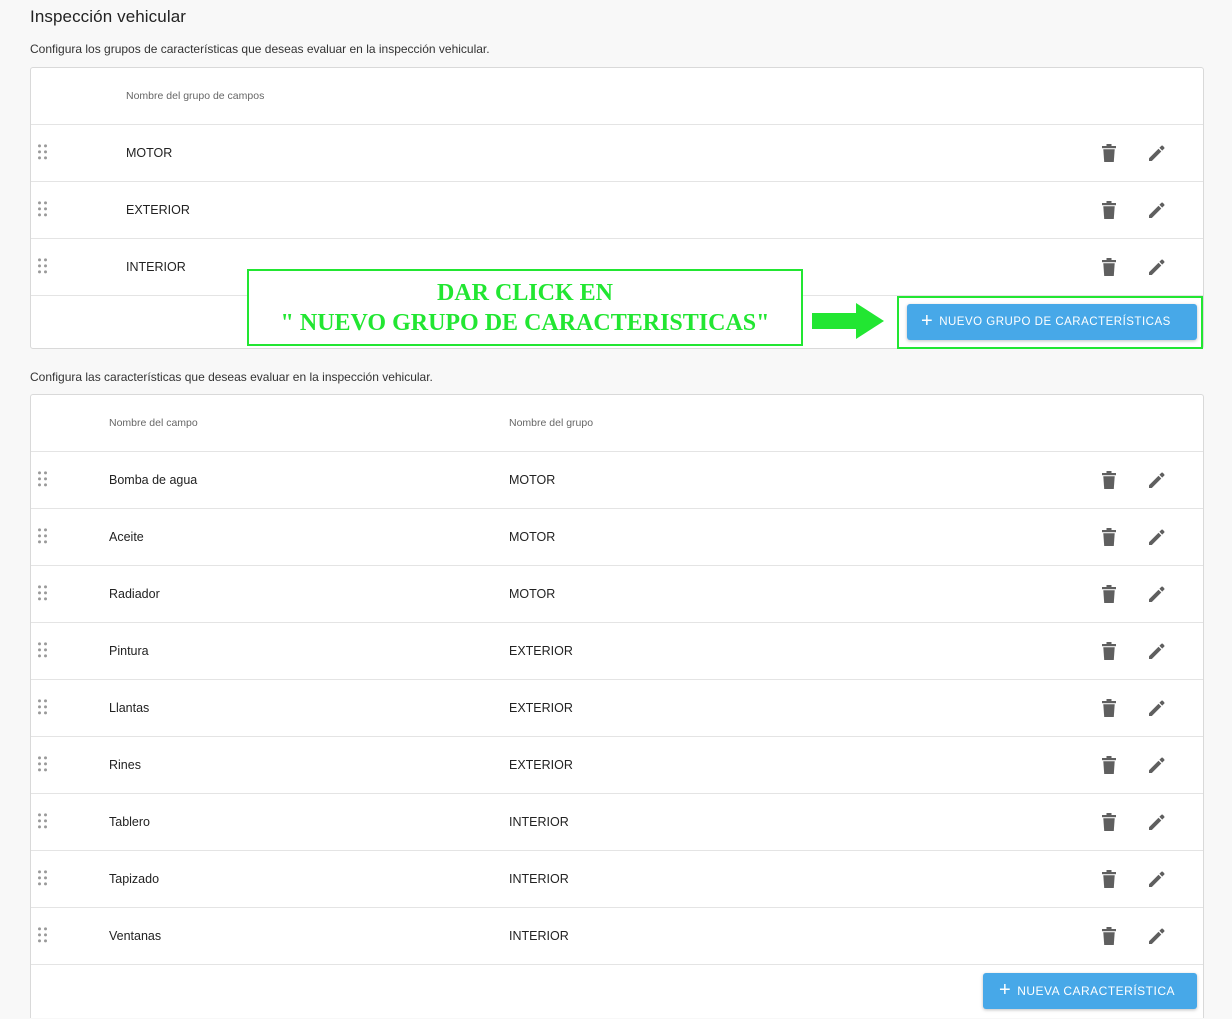 Image resolution: width=1232 pixels, height=1019 pixels. Describe the element at coordinates (129, 822) in the screenshot. I see `field-name: Tablero` at that location.